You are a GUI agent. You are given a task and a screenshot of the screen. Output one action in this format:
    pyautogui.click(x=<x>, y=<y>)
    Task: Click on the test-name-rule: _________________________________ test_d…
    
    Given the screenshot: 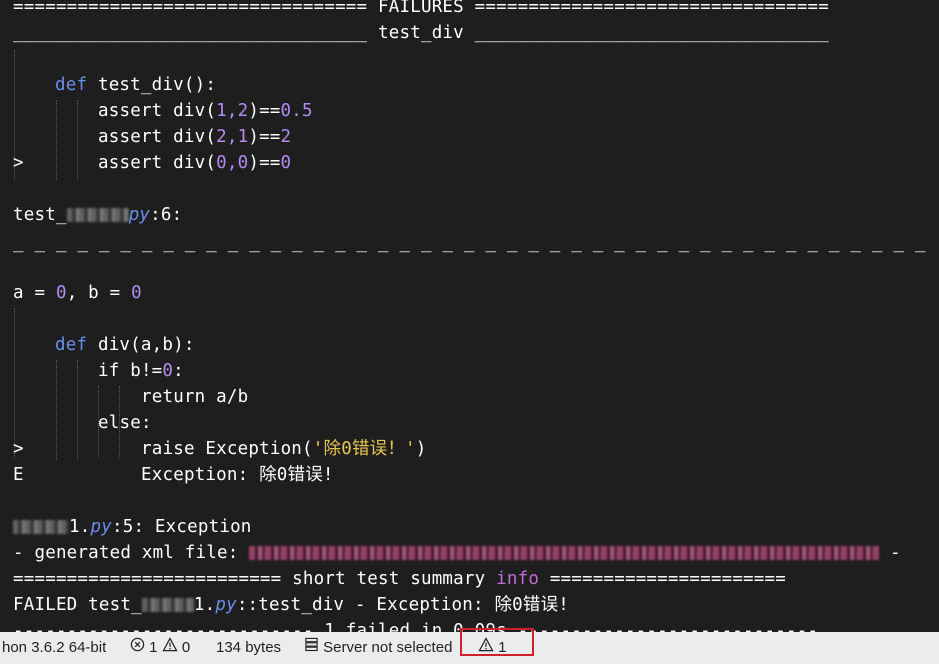 What is the action you would take?
    pyautogui.click(x=421, y=33)
    